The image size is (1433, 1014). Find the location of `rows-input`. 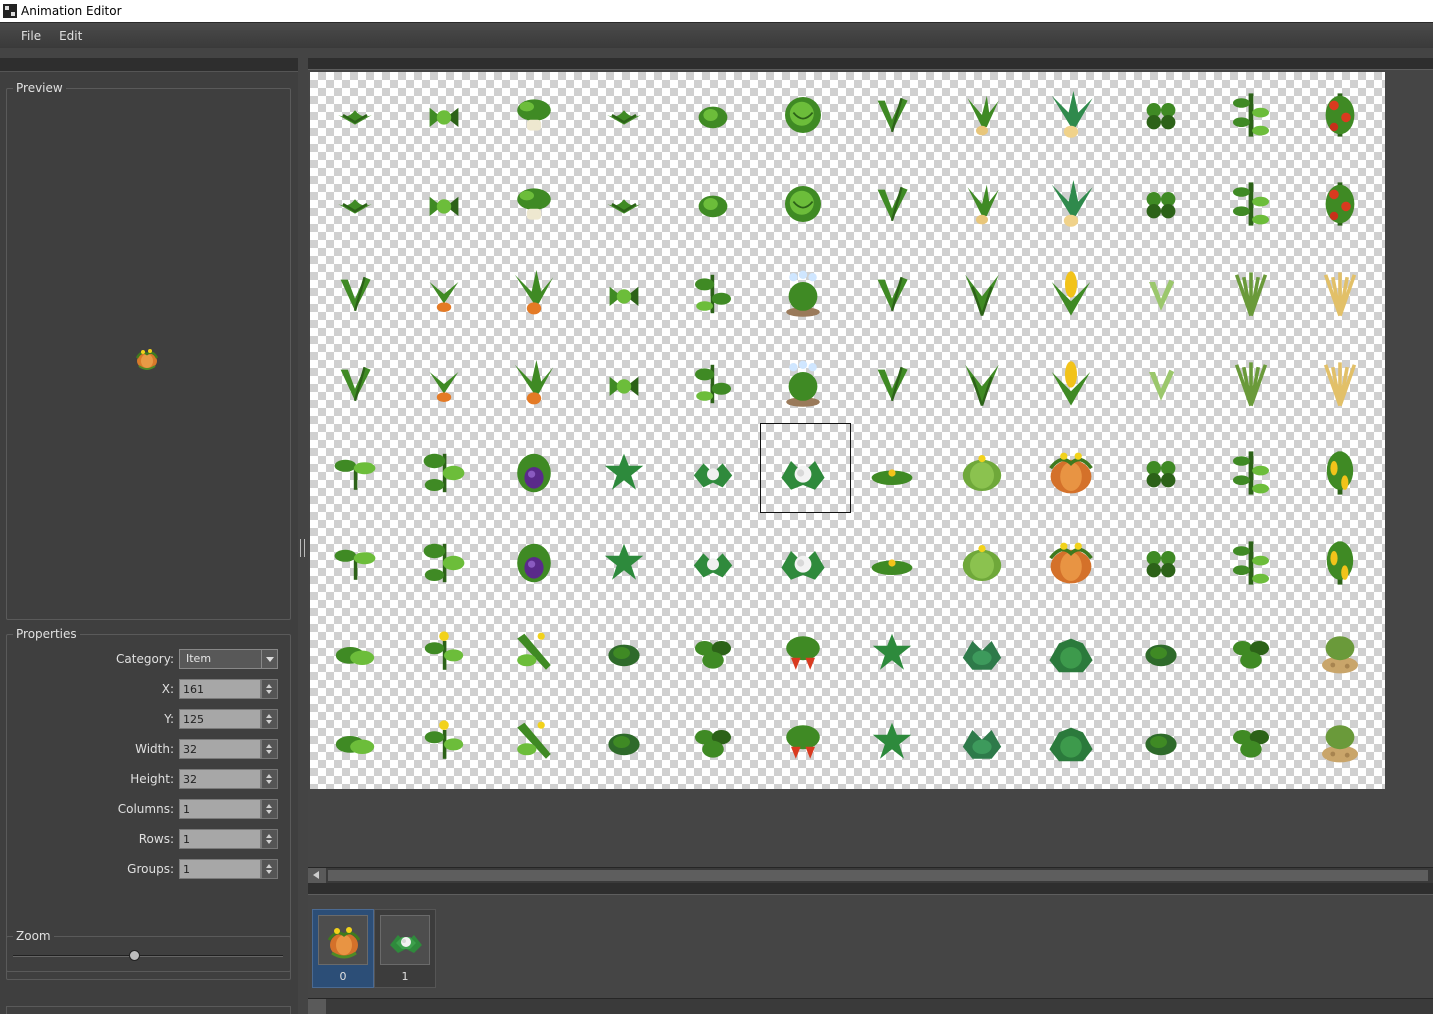

rows-input is located at coordinates (220, 839).